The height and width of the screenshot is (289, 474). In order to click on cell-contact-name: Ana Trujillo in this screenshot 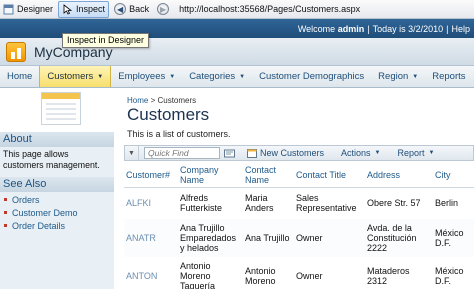, I will do `click(267, 237)`.